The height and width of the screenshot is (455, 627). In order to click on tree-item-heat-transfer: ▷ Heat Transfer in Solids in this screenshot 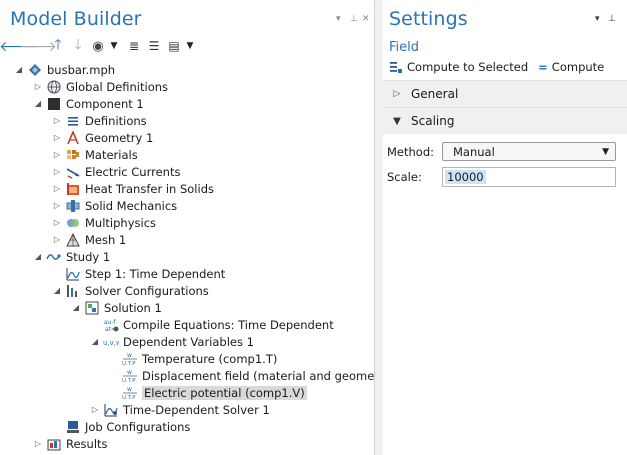, I will do `click(133, 188)`.